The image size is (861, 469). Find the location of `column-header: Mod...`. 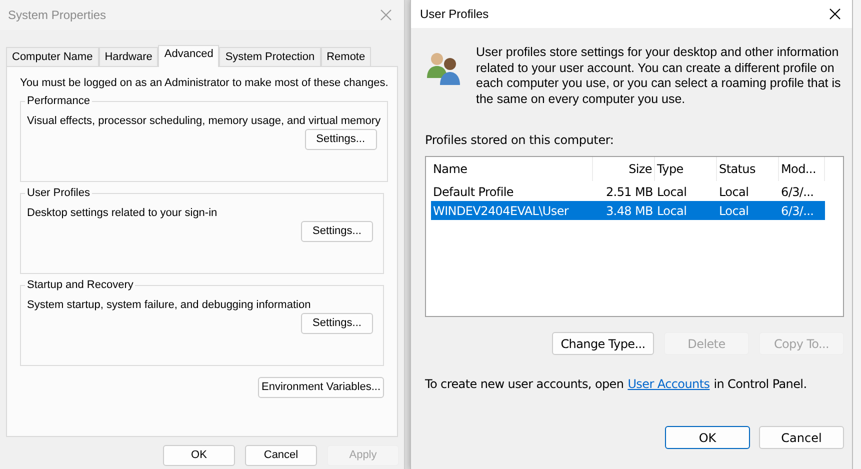

column-header: Mod... is located at coordinates (802, 169).